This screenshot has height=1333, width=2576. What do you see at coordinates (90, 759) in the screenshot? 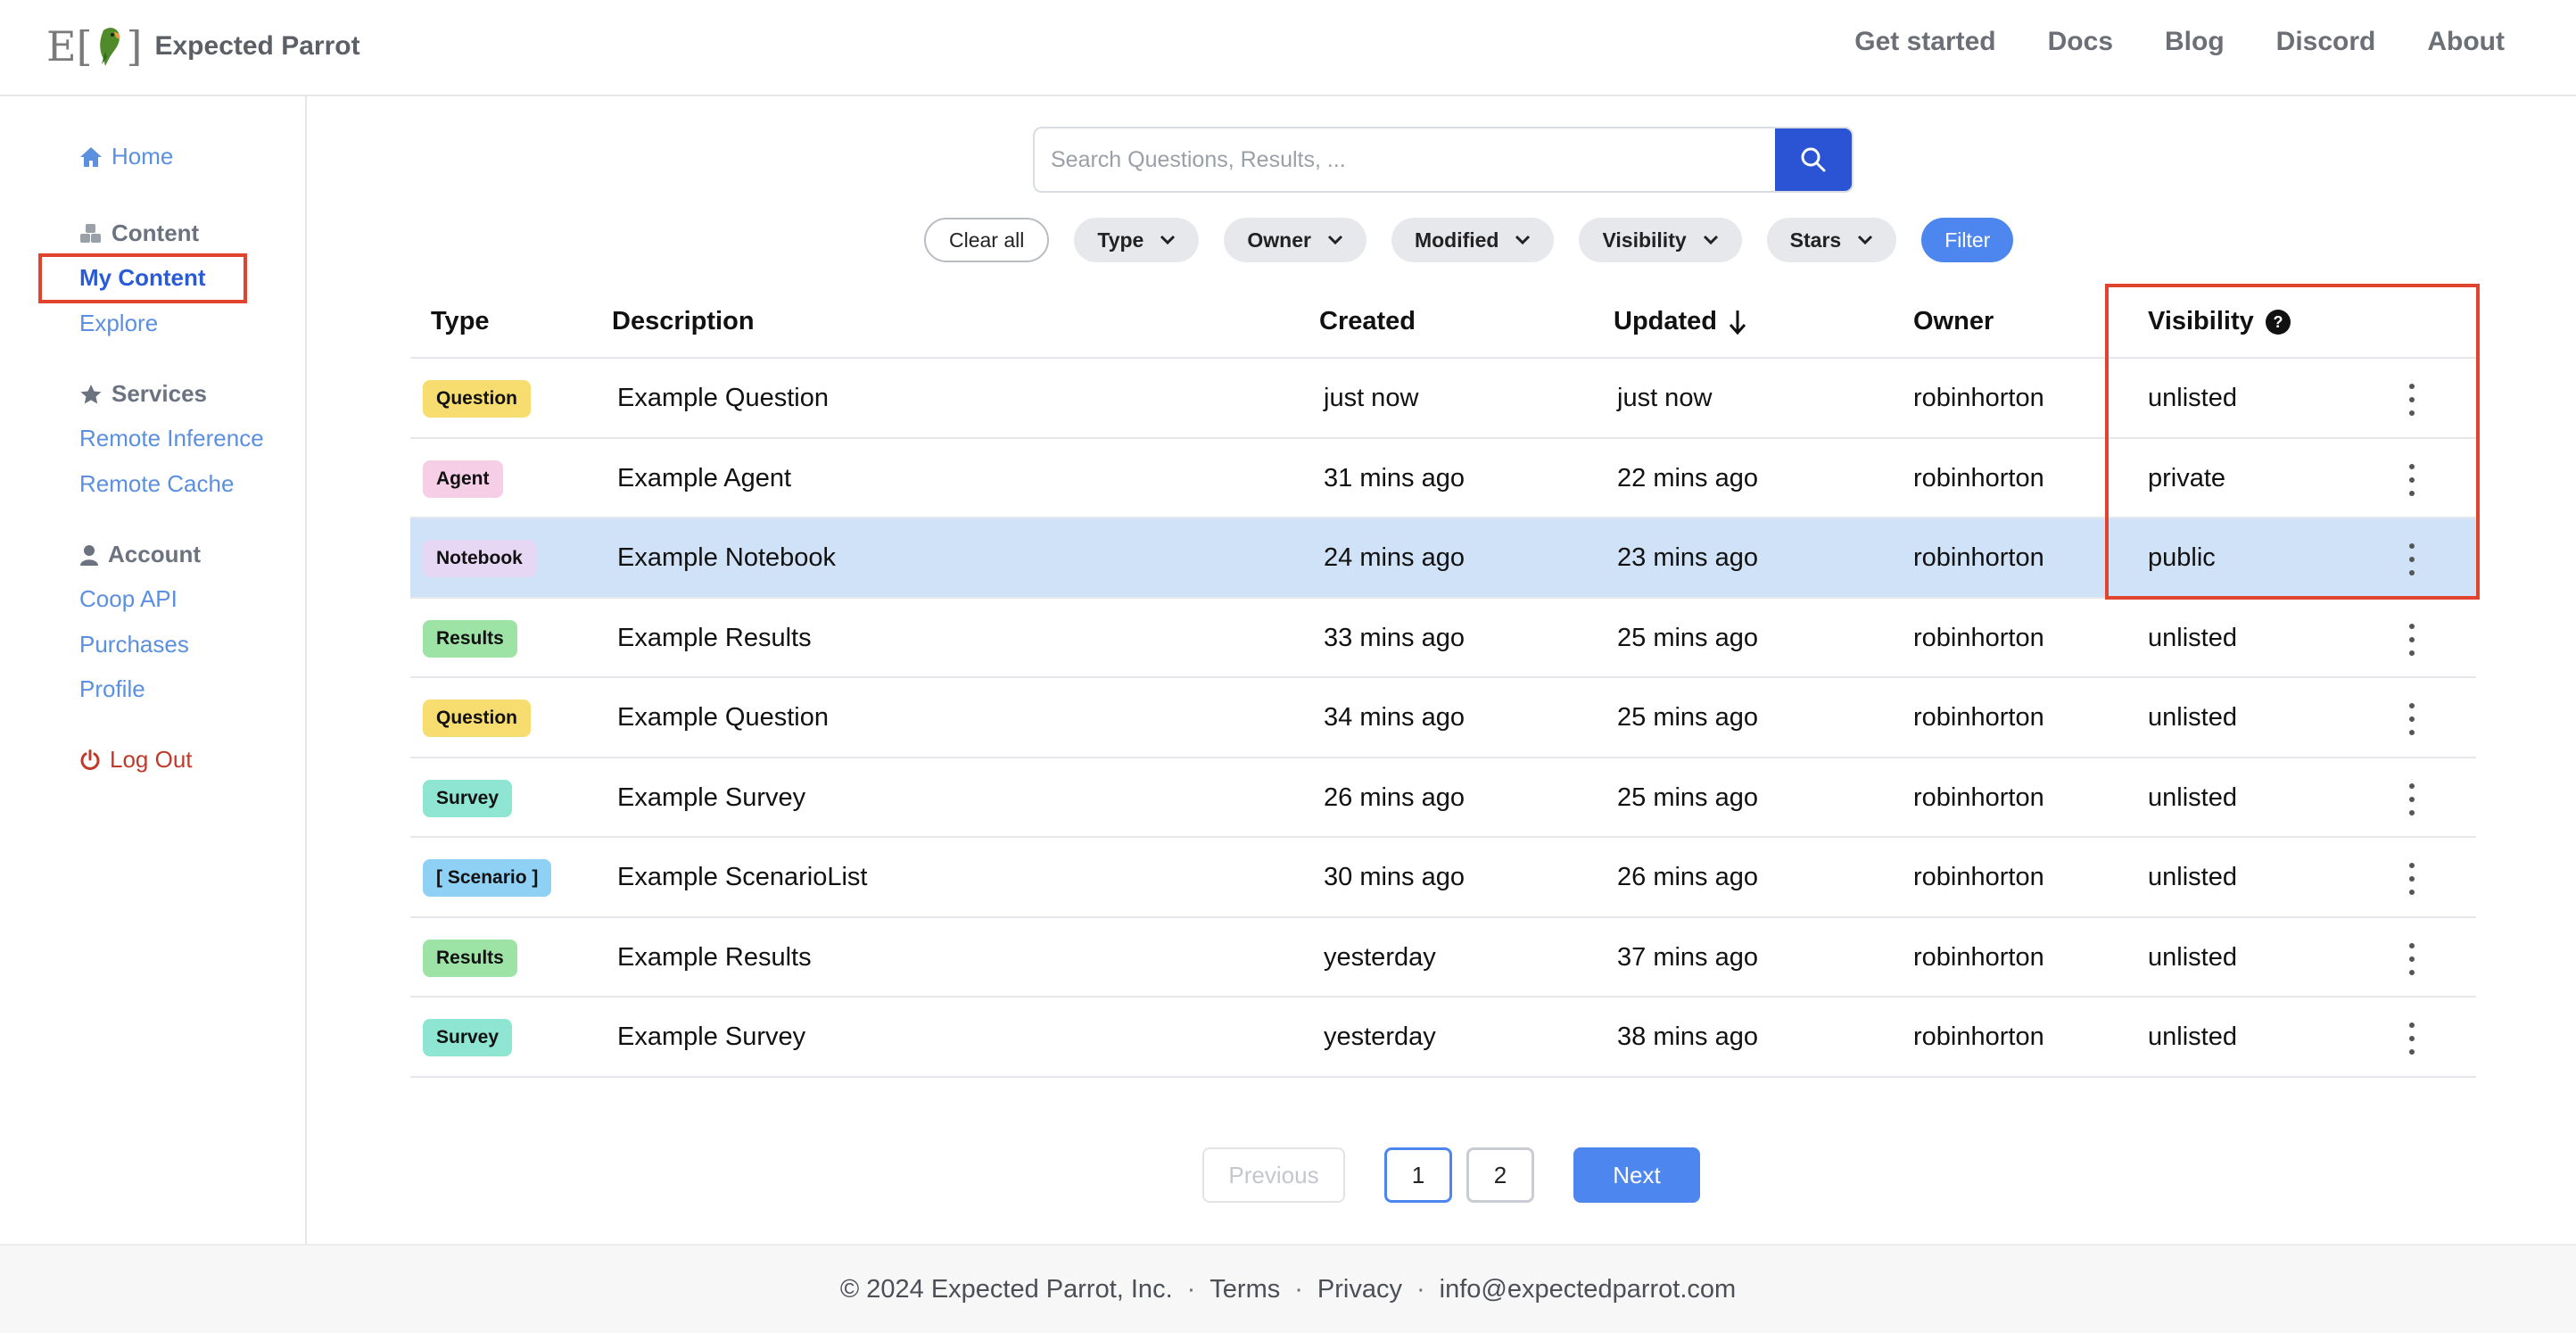
I see `power-icon` at bounding box center [90, 759].